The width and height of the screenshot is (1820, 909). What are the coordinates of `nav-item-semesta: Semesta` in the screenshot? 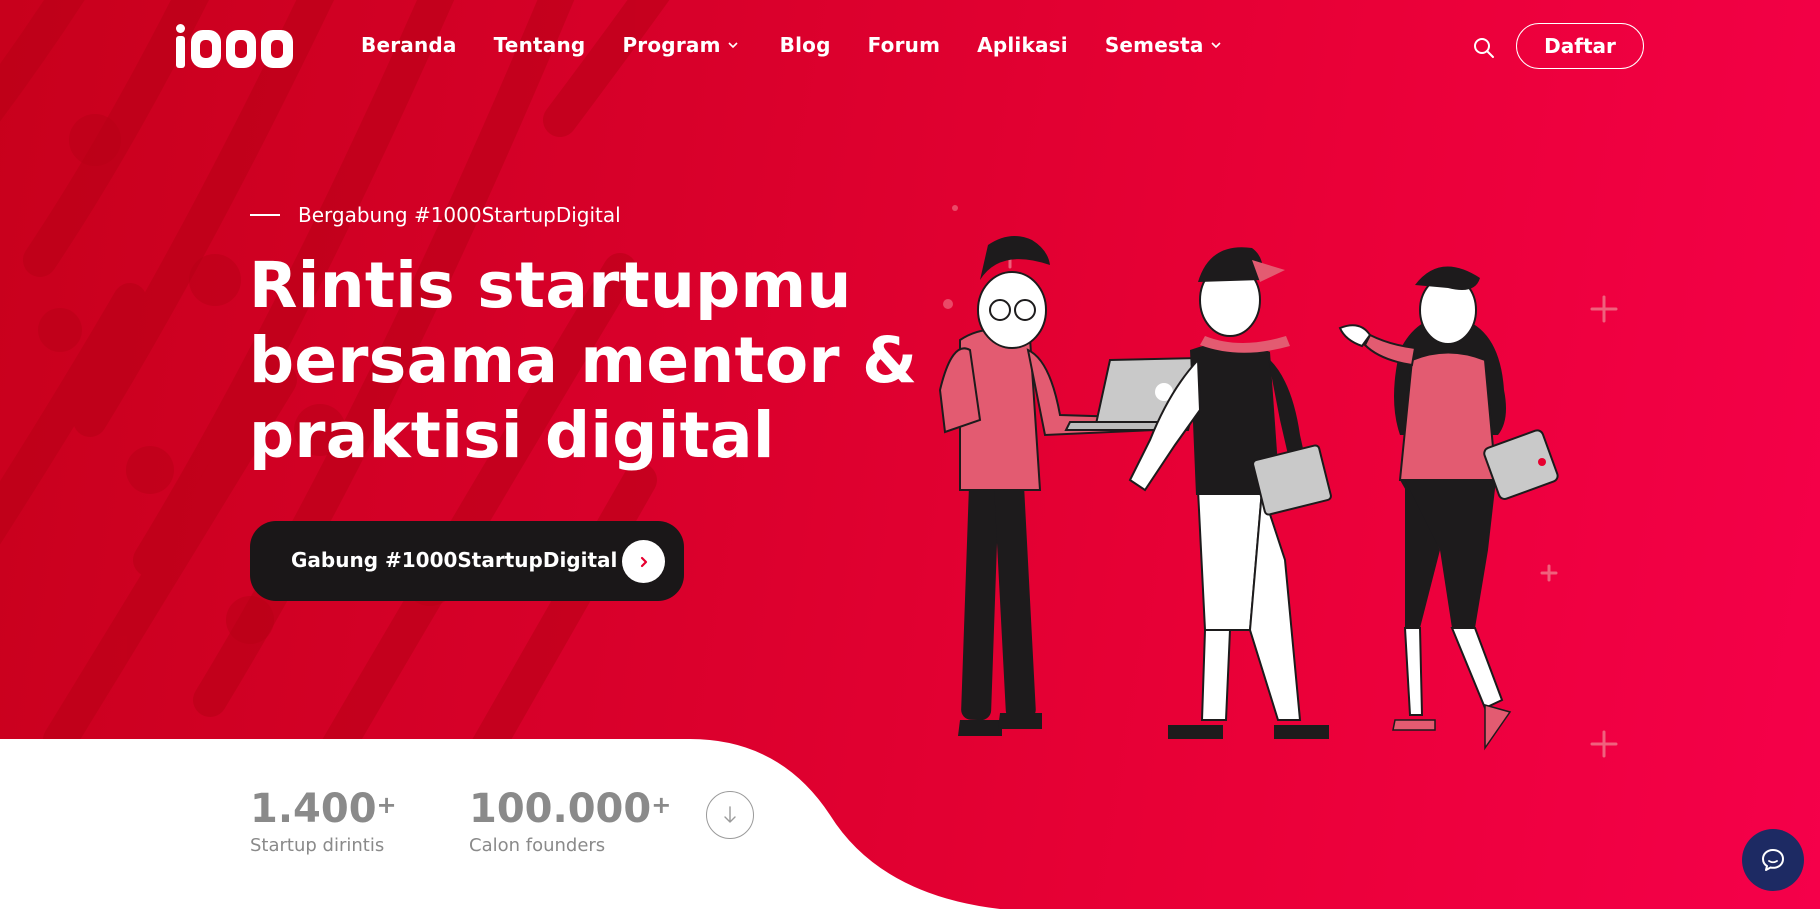 It's located at (1163, 45).